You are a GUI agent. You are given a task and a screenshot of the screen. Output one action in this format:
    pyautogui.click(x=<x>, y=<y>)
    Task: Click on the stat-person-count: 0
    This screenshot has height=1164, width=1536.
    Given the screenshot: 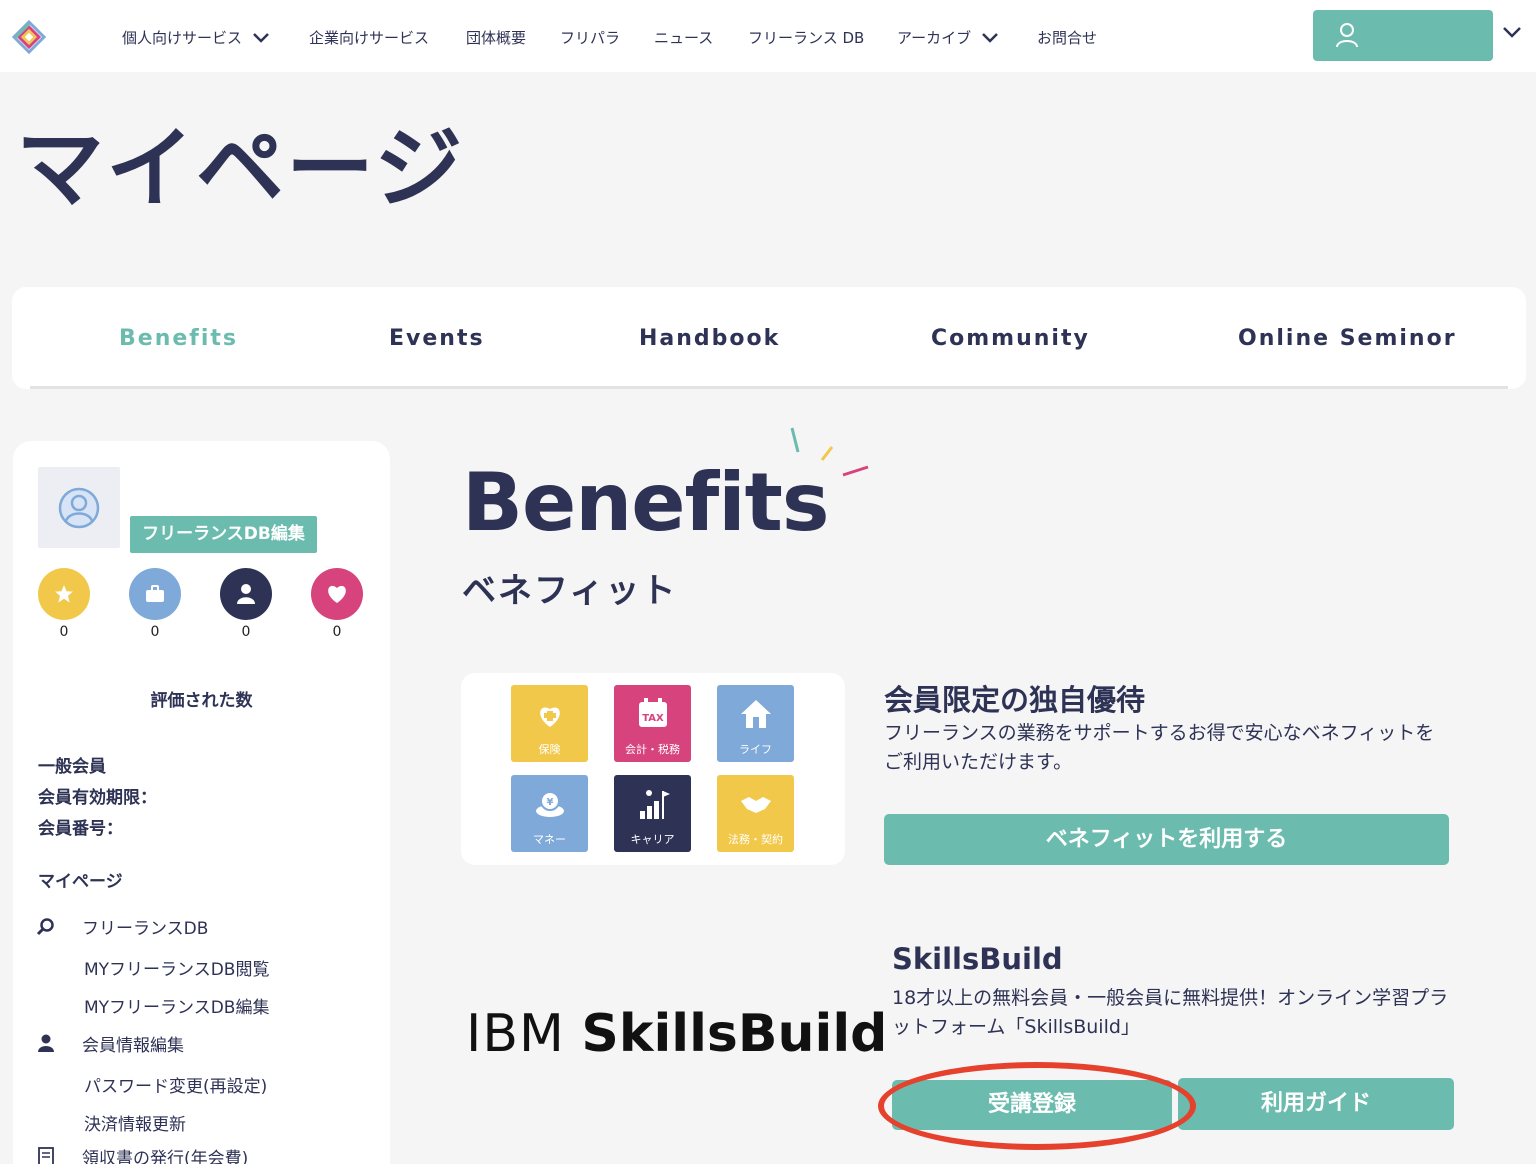 What is the action you would take?
    pyautogui.click(x=246, y=632)
    